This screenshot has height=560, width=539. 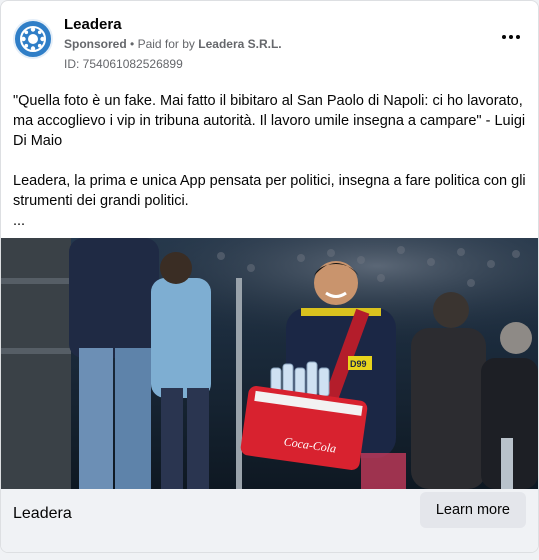 I want to click on more-options-button, so click(x=511, y=37).